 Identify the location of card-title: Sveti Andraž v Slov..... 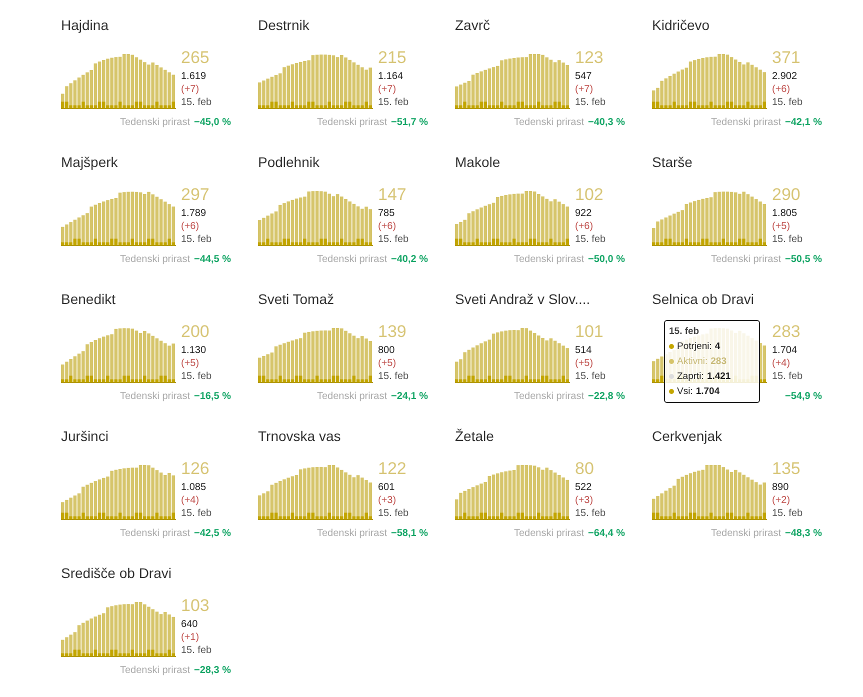
(523, 299).